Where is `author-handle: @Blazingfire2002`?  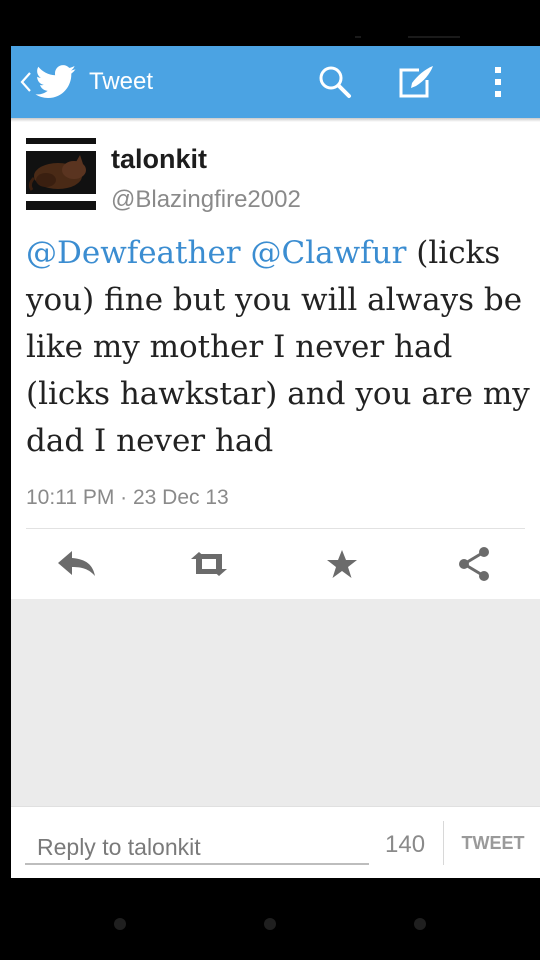 author-handle: @Blazingfire2002 is located at coordinates (206, 200).